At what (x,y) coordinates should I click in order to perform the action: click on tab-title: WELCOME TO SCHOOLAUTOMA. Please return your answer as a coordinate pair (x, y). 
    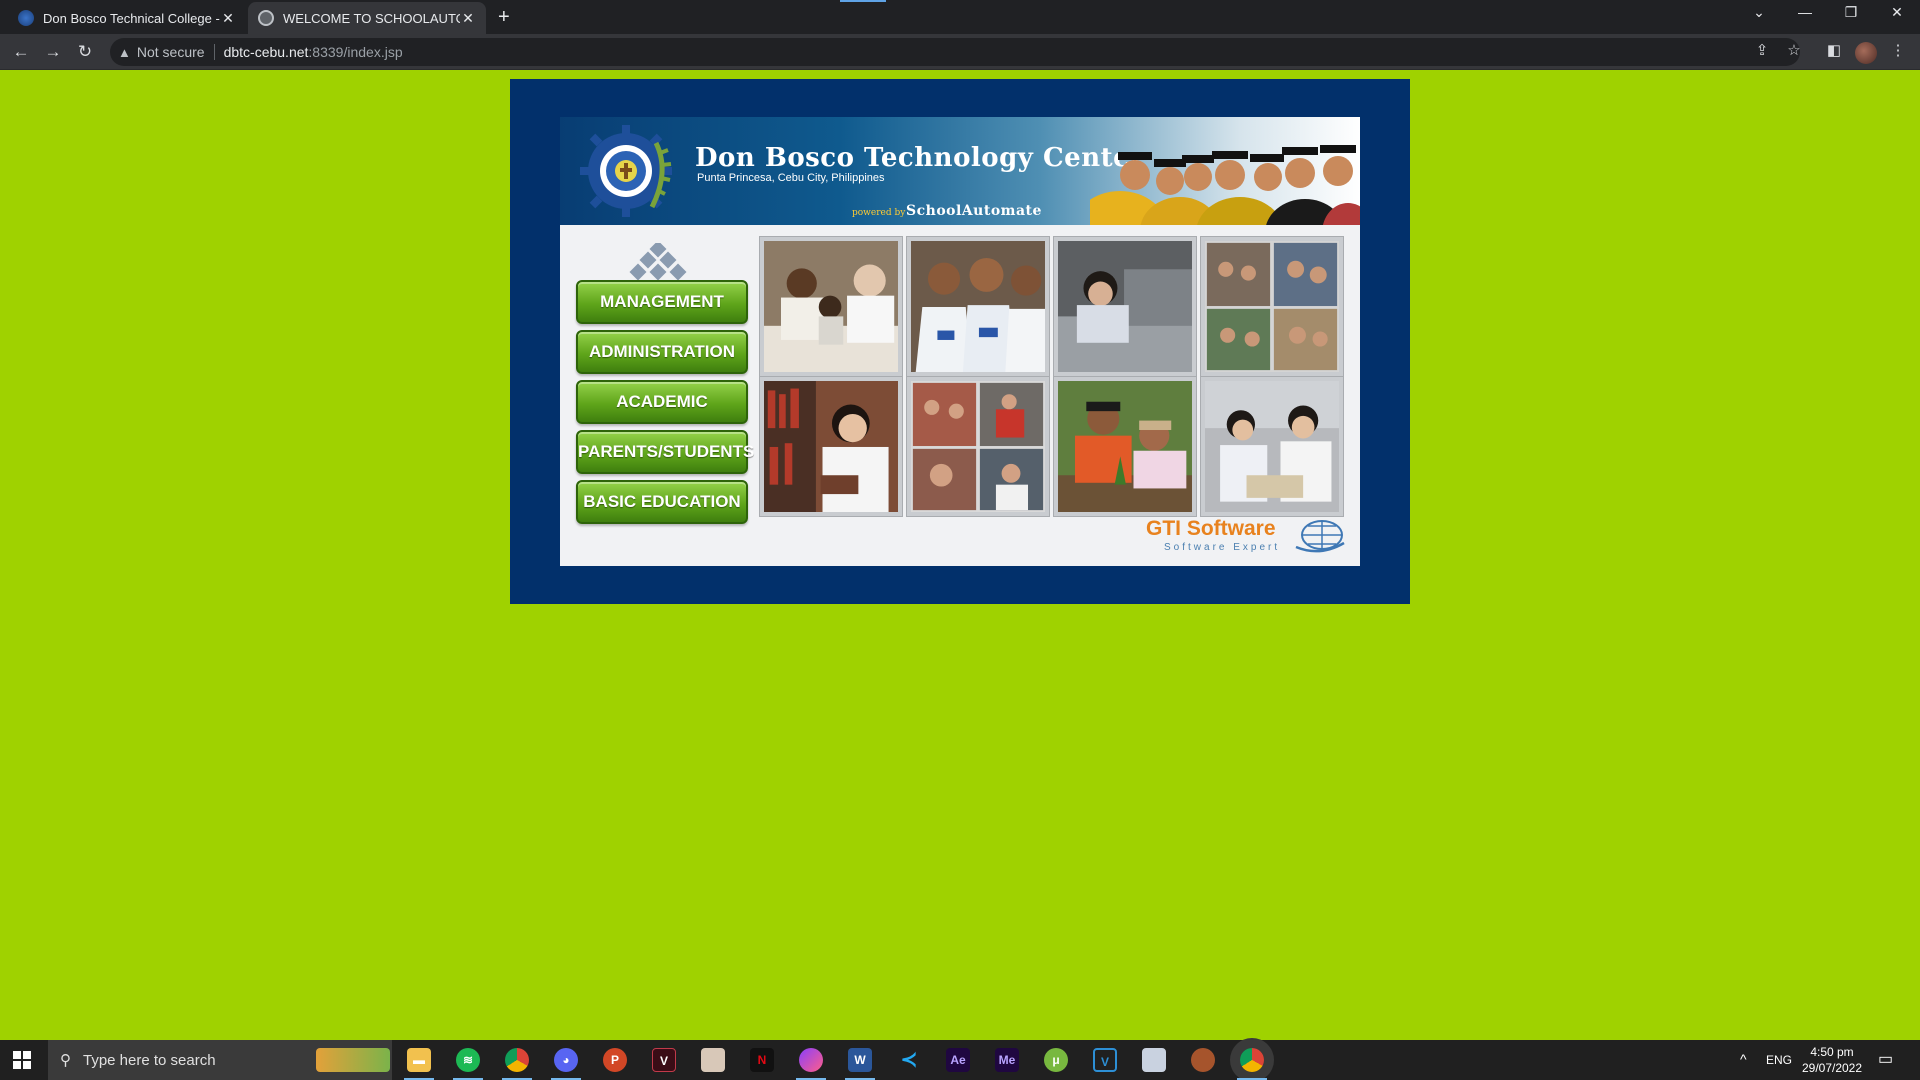
    Looking at the image, I should click on (371, 18).